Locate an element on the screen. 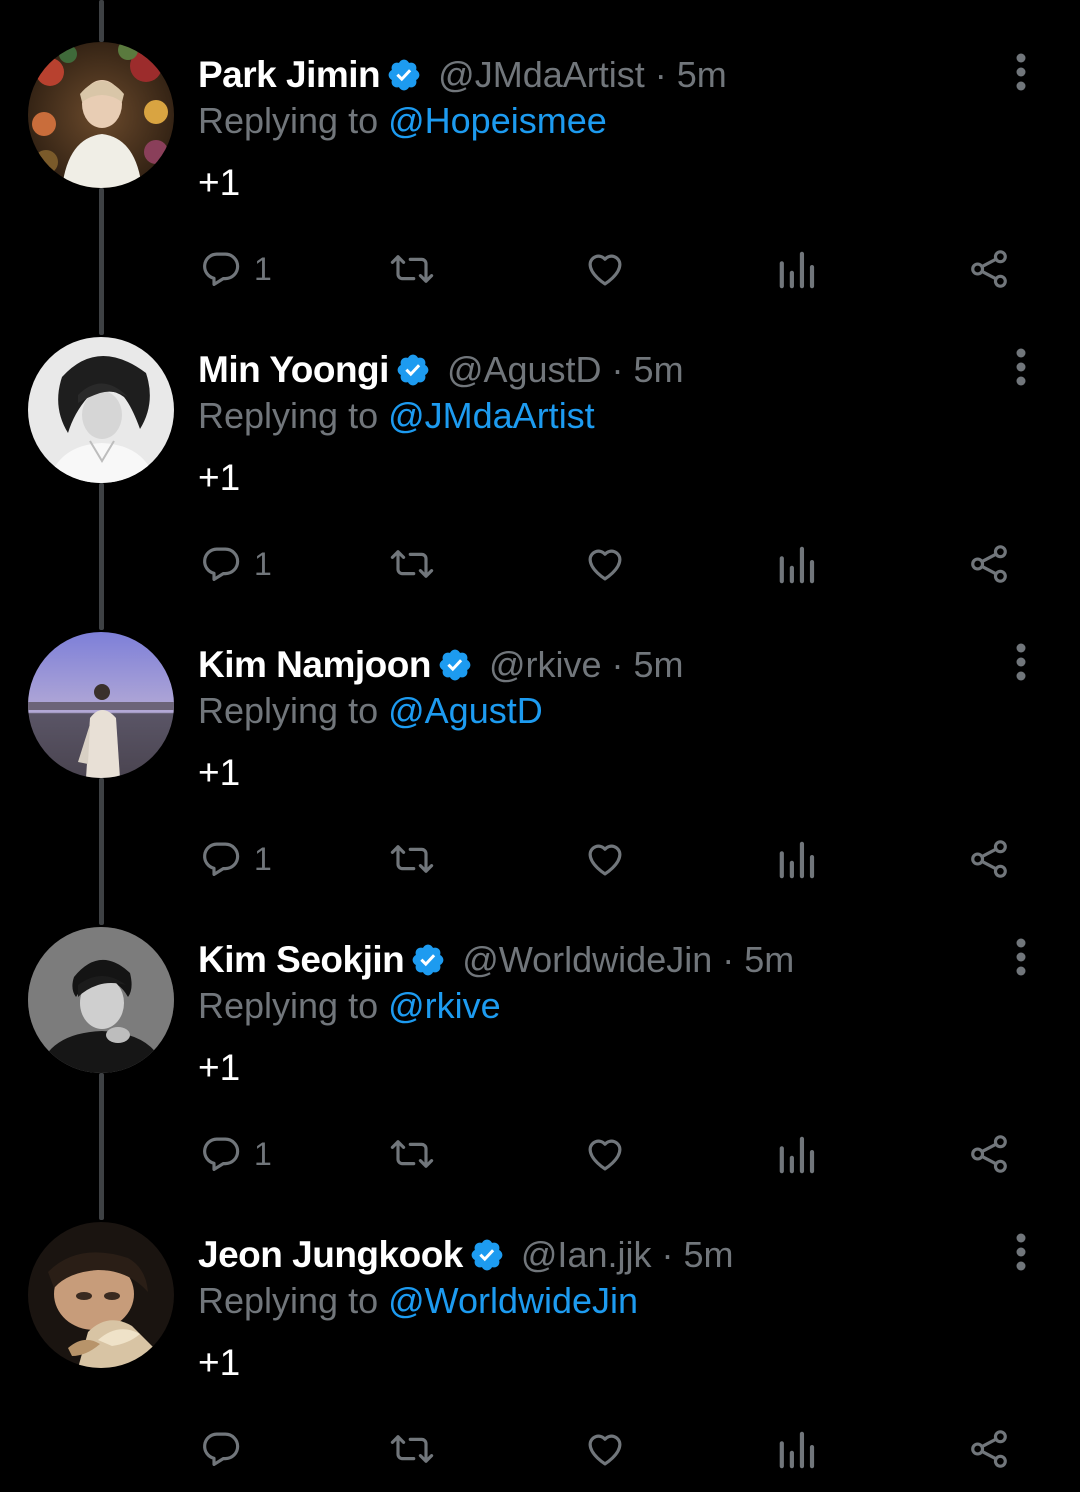 This screenshot has width=1080, height=1492. mention-link: @AgustD is located at coordinates (465, 710).